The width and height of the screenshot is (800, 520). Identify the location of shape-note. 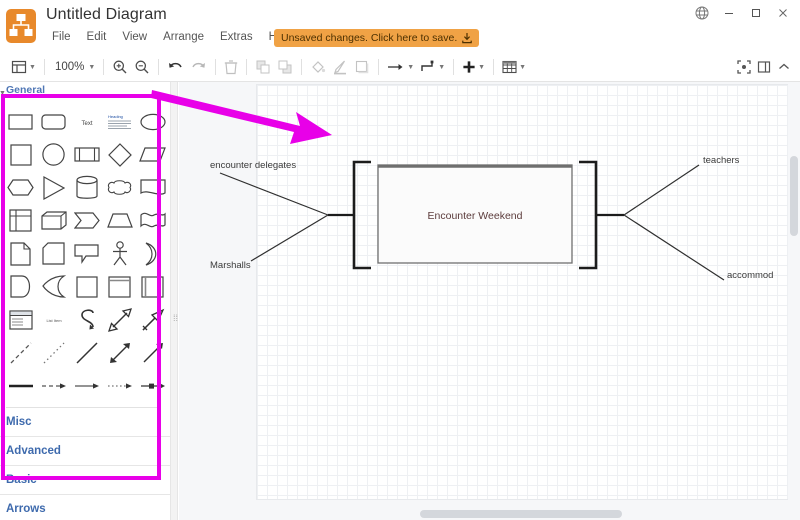
(20, 253).